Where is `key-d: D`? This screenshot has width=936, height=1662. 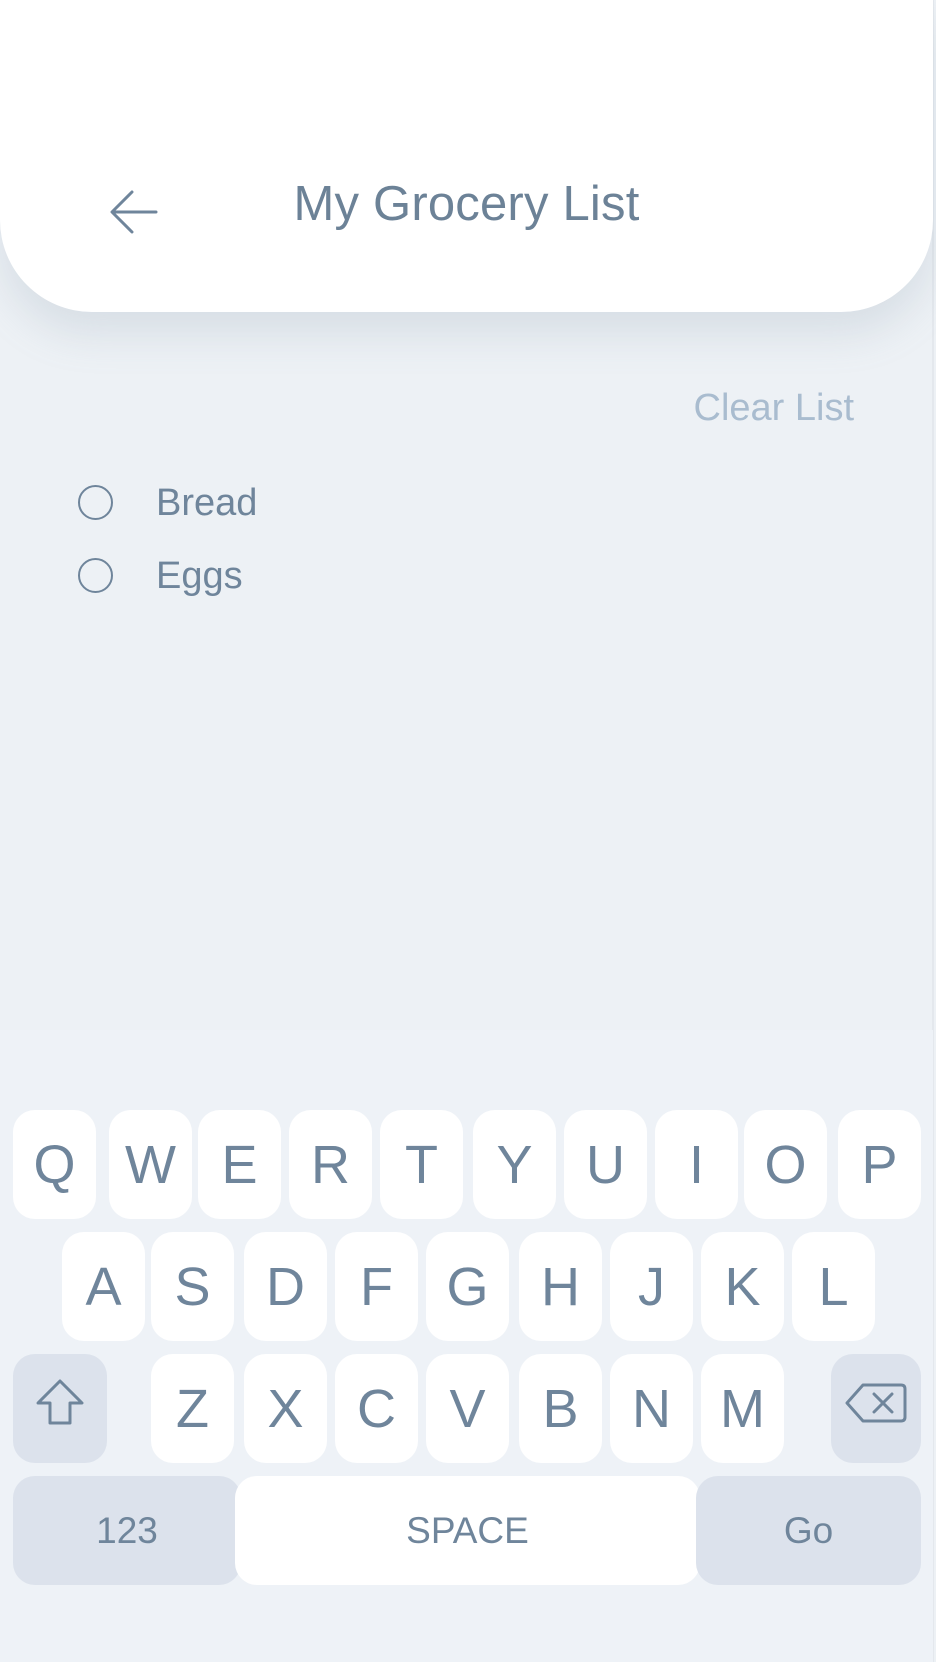 key-d: D is located at coordinates (285, 1286).